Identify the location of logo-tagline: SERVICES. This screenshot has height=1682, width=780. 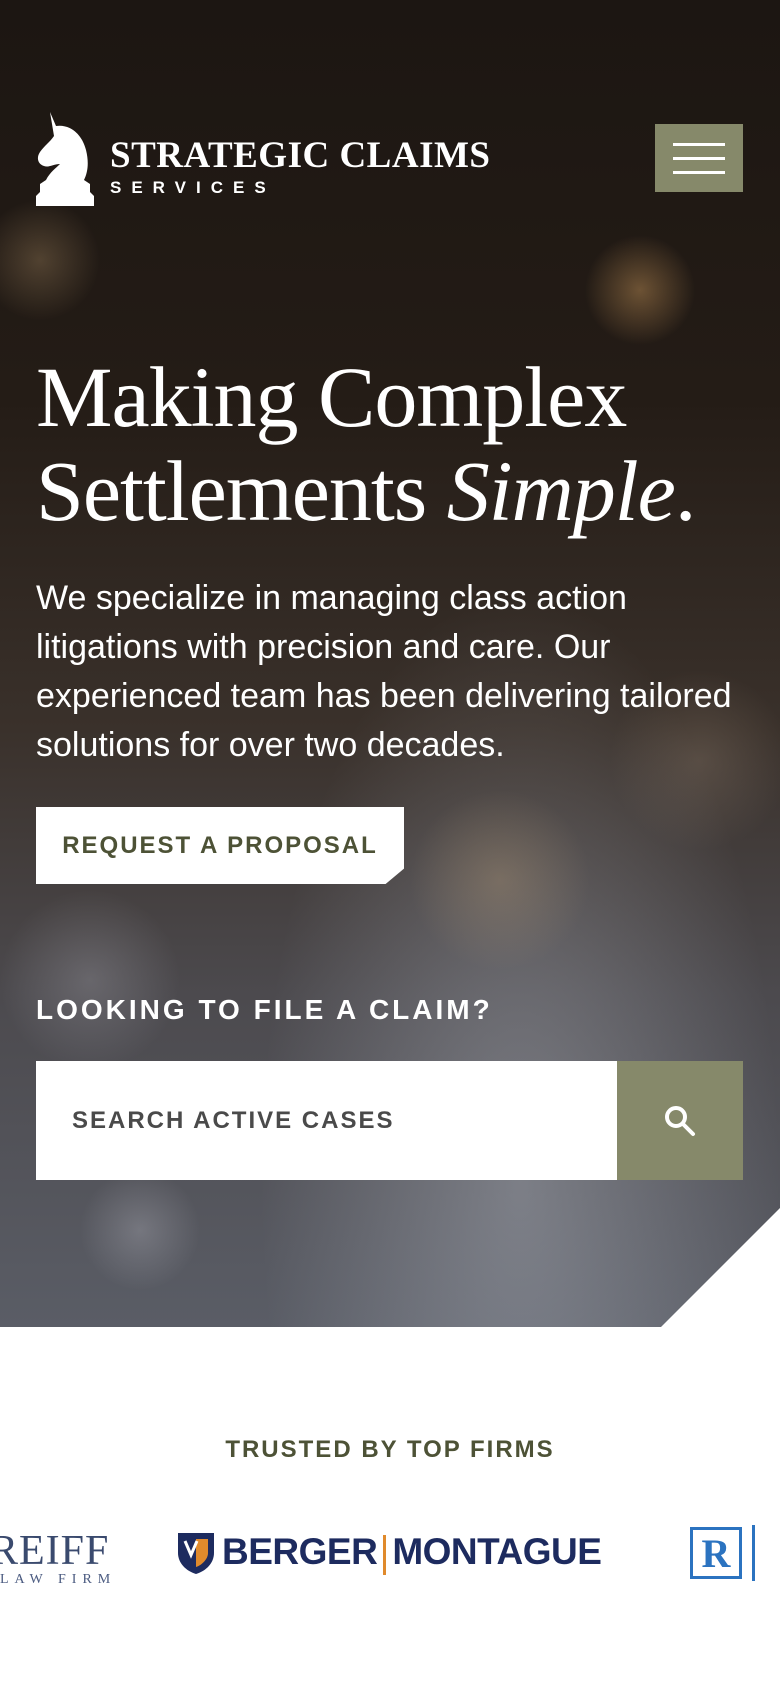
(193, 187).